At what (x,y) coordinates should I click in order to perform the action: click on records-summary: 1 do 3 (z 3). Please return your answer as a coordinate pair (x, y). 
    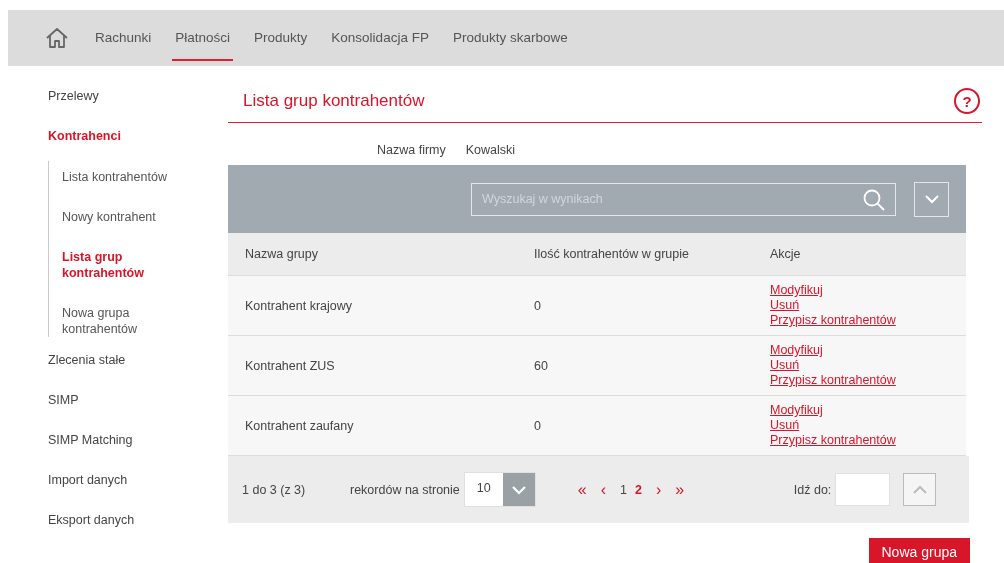
    Looking at the image, I should click on (274, 489).